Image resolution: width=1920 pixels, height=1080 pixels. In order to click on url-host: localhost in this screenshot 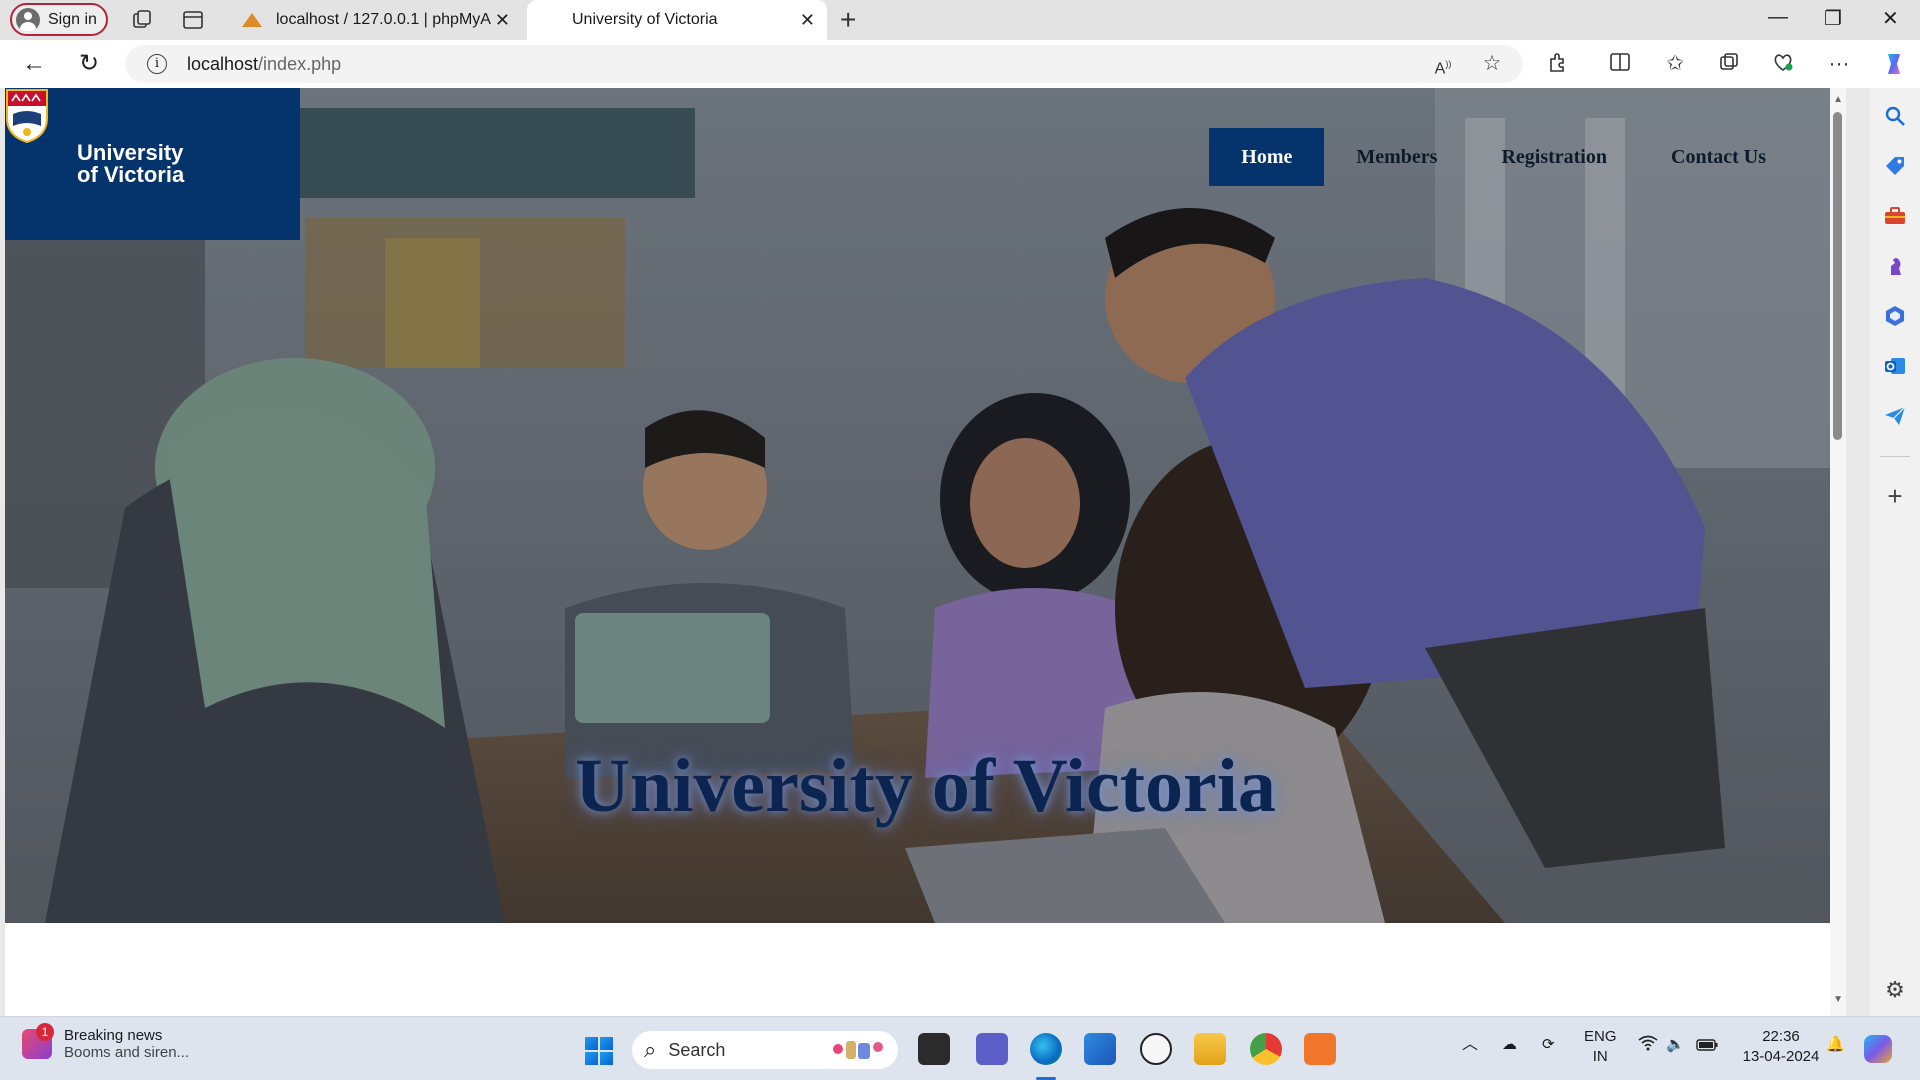, I will do `click(223, 63)`.